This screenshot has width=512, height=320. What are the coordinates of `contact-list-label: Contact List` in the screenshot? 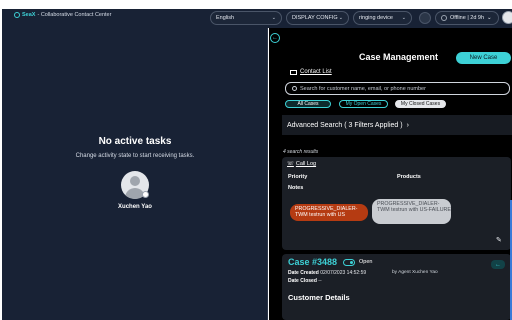 It's located at (316, 72).